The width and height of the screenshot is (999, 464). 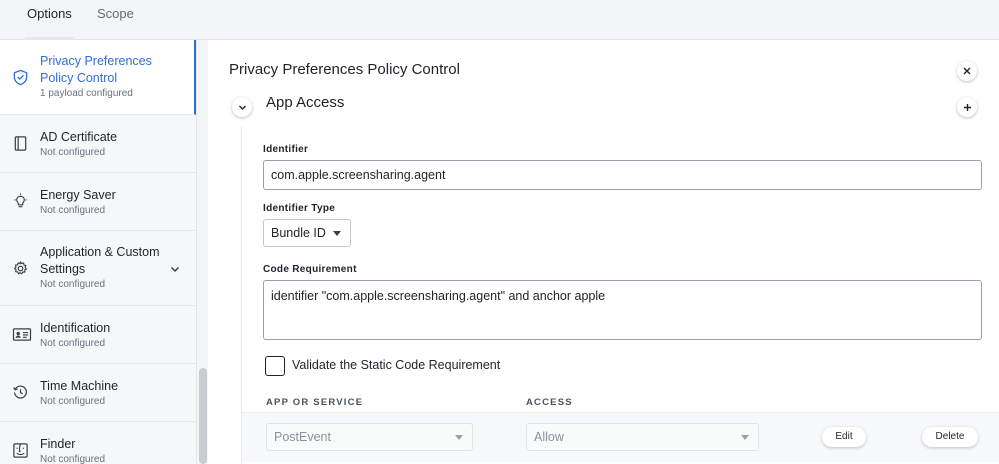 What do you see at coordinates (20, 268) in the screenshot?
I see `gear-icon` at bounding box center [20, 268].